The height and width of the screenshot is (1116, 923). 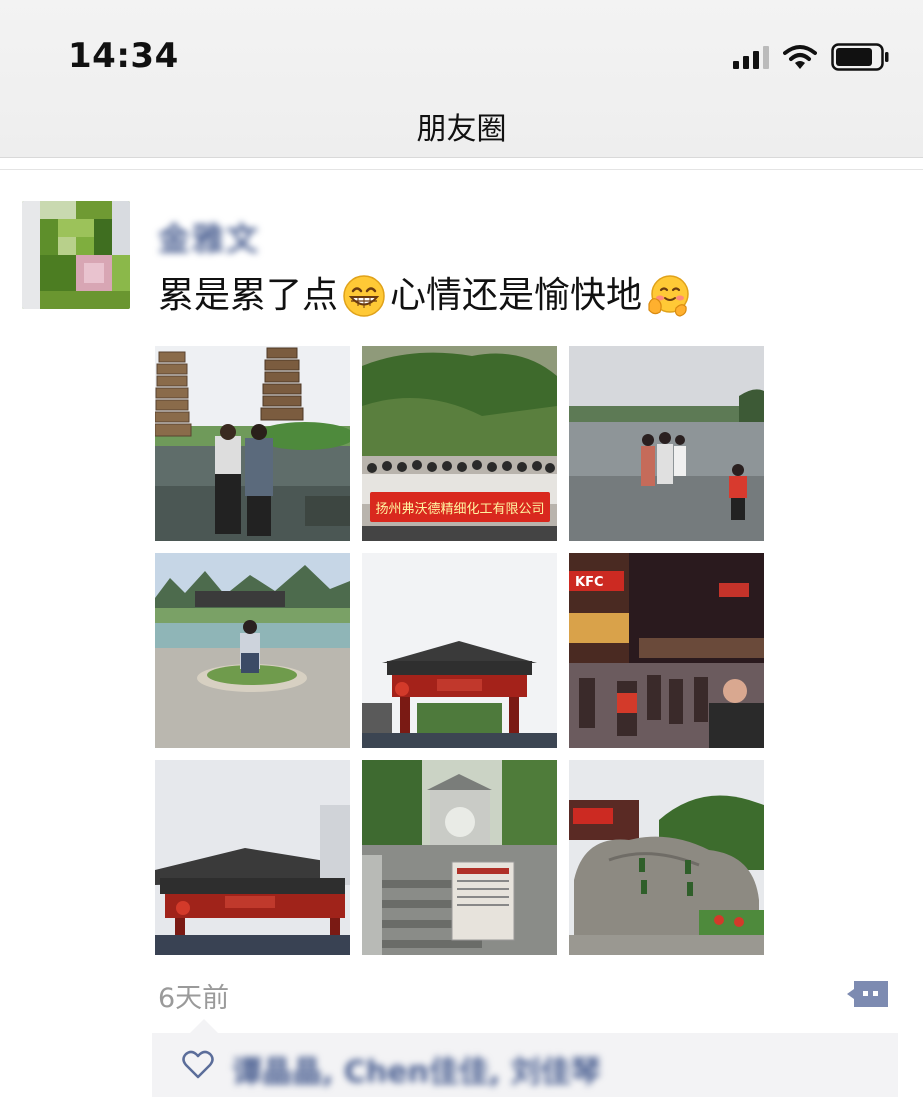 What do you see at coordinates (198, 1064) in the screenshot?
I see `heart-icon` at bounding box center [198, 1064].